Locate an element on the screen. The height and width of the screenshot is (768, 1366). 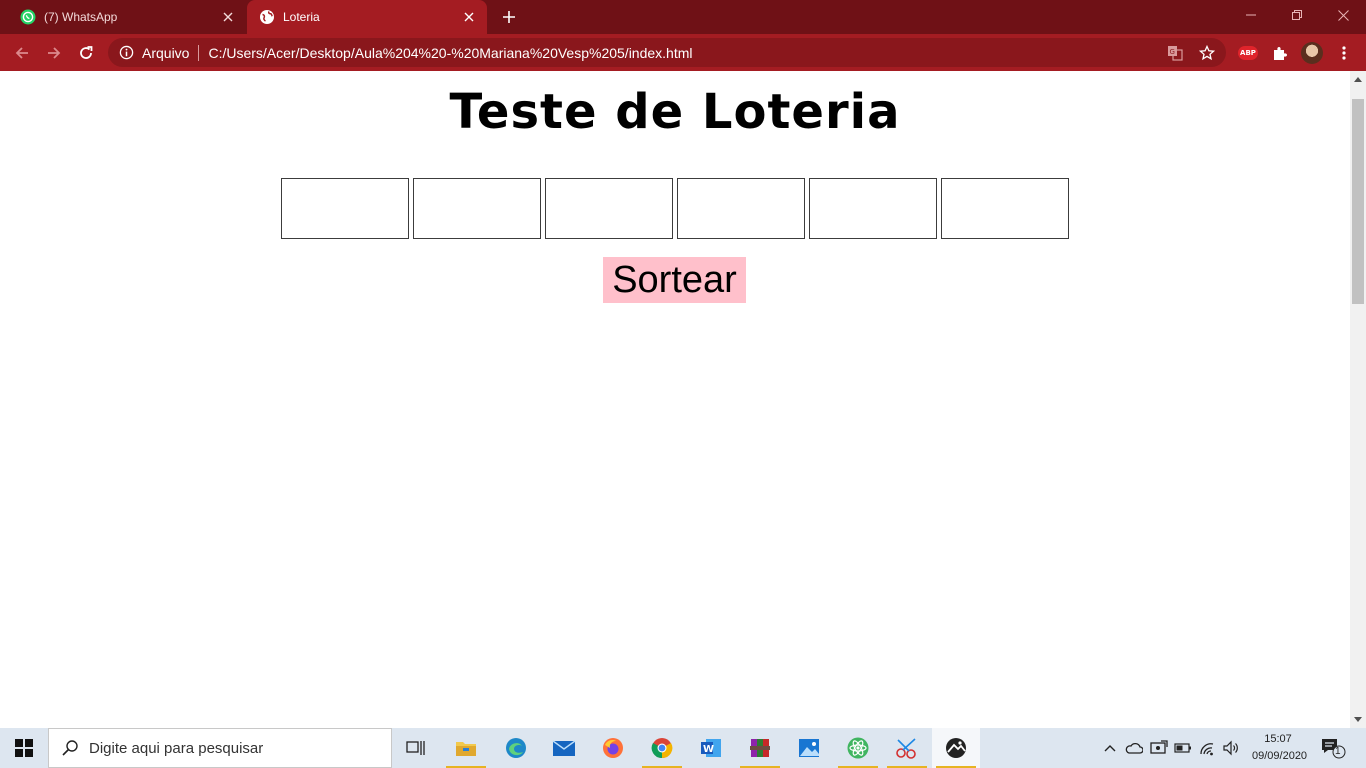
system-clock: 15:07 09/09/2020 is located at coordinates (1280, 748).